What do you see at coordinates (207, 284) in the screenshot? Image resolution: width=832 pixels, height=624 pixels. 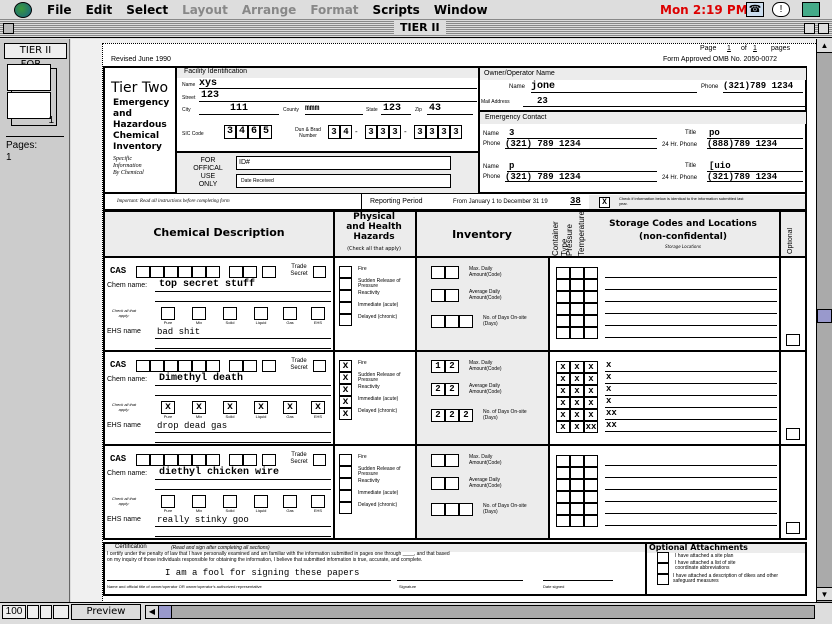 I see `chem-name-field: top secret stuff` at bounding box center [207, 284].